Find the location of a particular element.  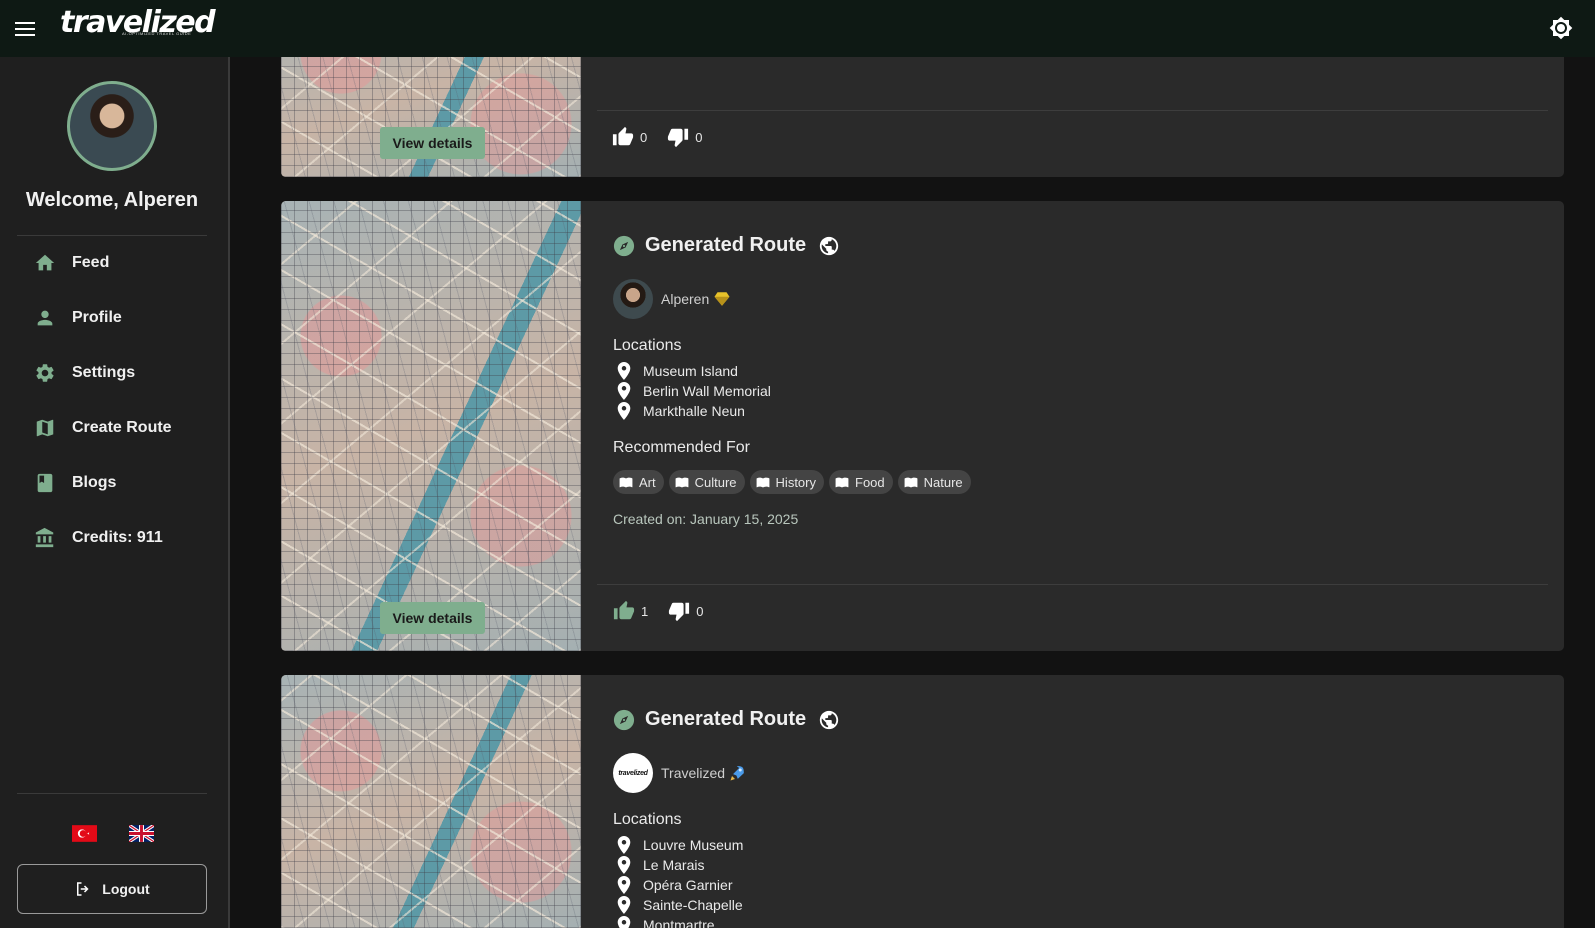

like-button: 1 is located at coordinates (630, 611).